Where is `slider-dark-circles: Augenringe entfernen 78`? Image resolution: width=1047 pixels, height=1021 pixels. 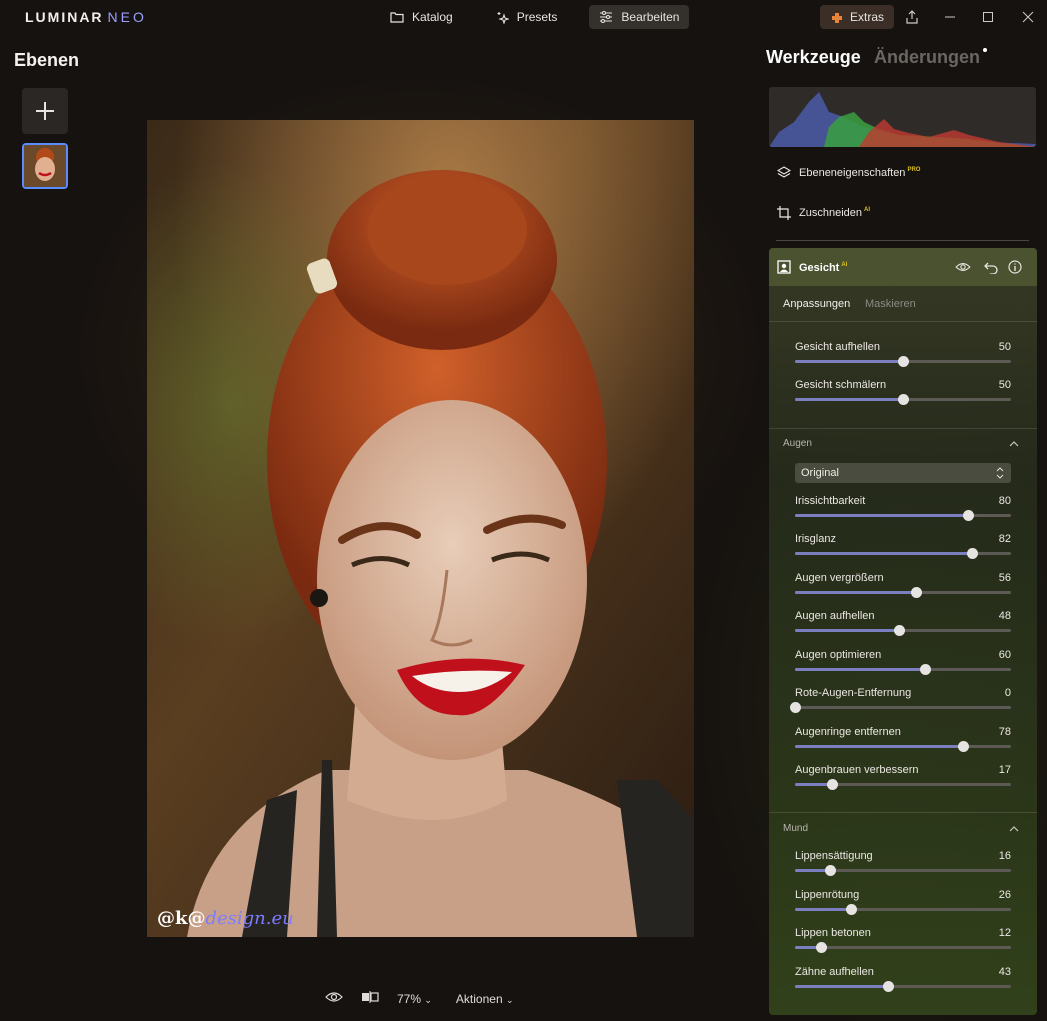
slider-dark-circles: Augenringe entfernen 78 is located at coordinates (903, 741).